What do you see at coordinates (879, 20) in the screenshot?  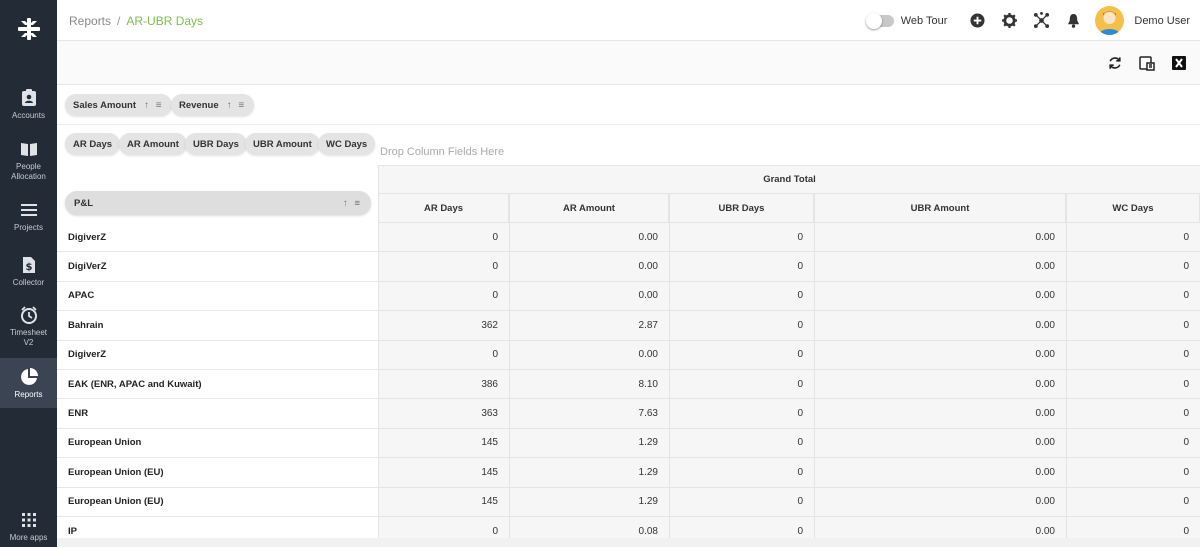 I see `web-tour-toggle` at bounding box center [879, 20].